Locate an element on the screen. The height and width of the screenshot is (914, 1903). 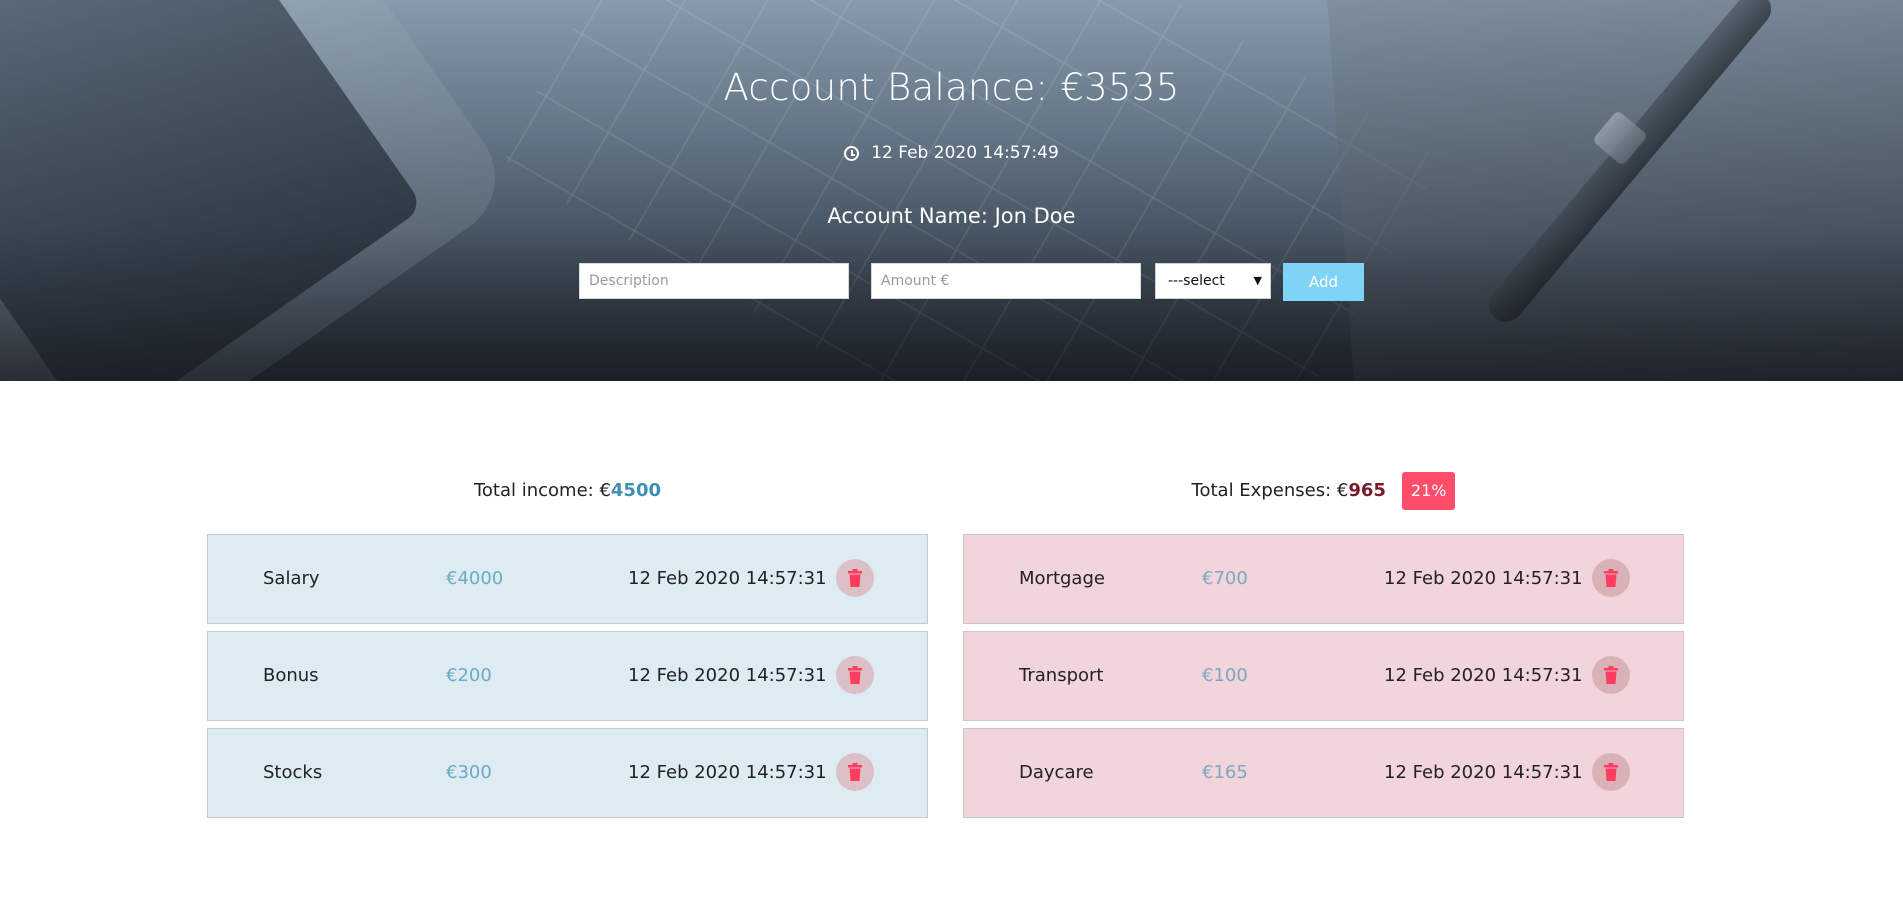
income-description: Salary is located at coordinates (291, 578).